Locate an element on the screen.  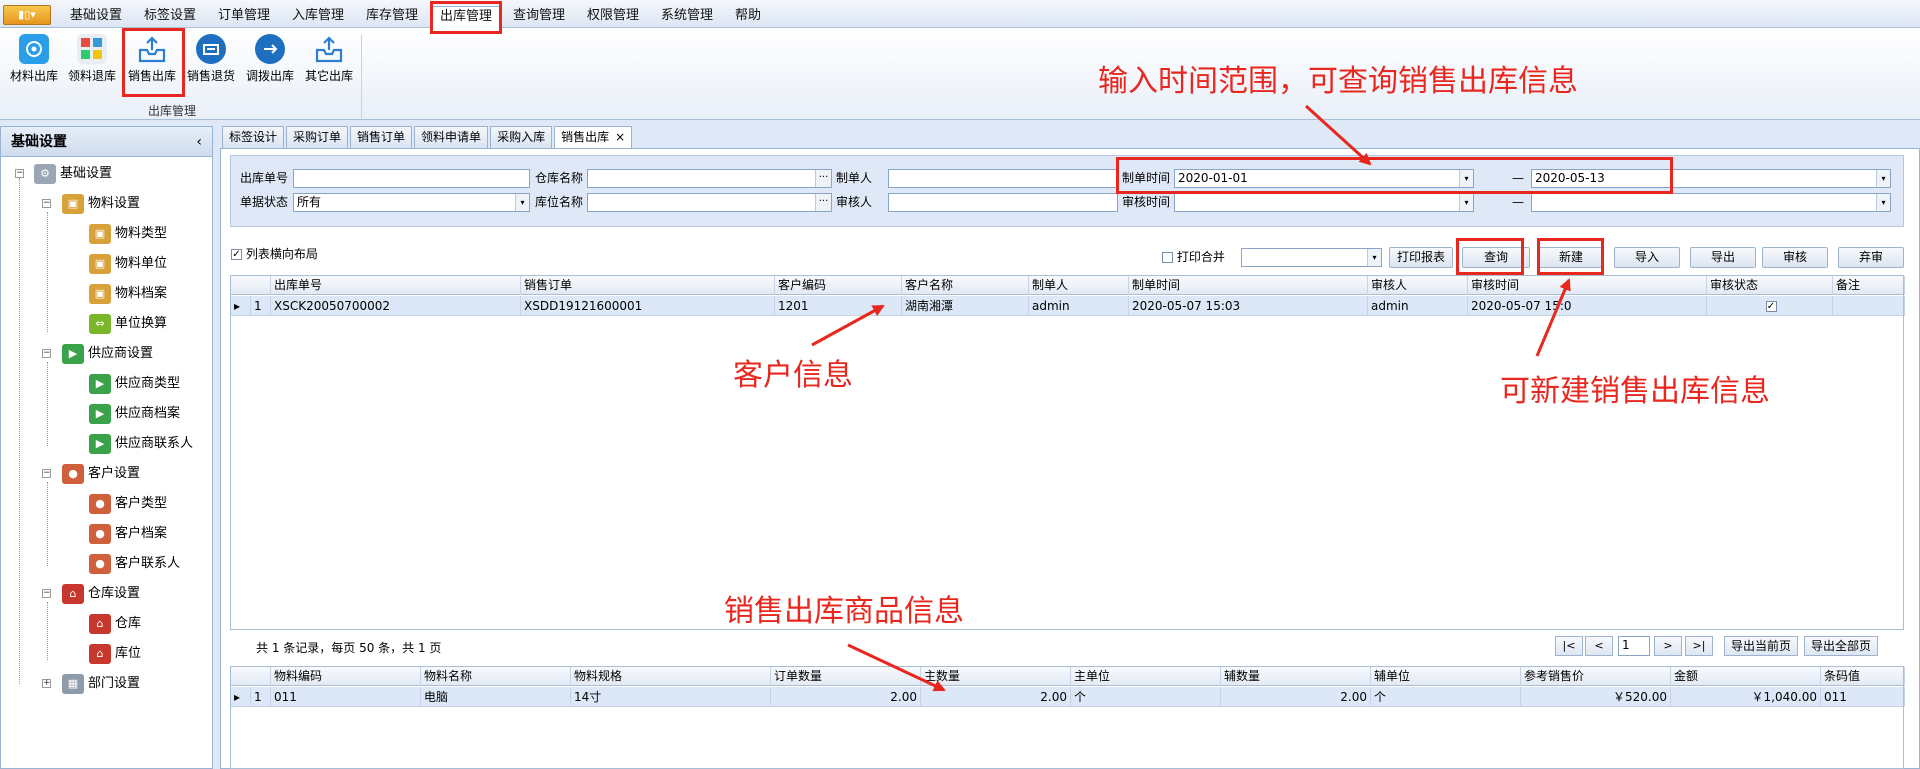
column-header: 物料编码 is located at coordinates (346, 676).